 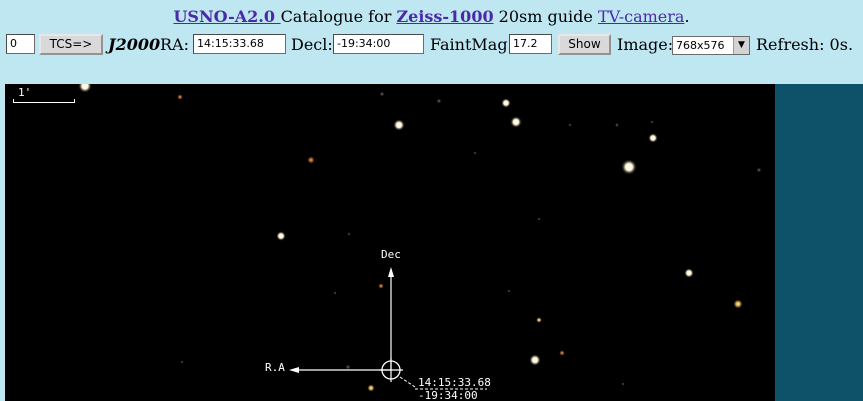 What do you see at coordinates (378, 44) in the screenshot?
I see `decl-input: -19:34:00` at bounding box center [378, 44].